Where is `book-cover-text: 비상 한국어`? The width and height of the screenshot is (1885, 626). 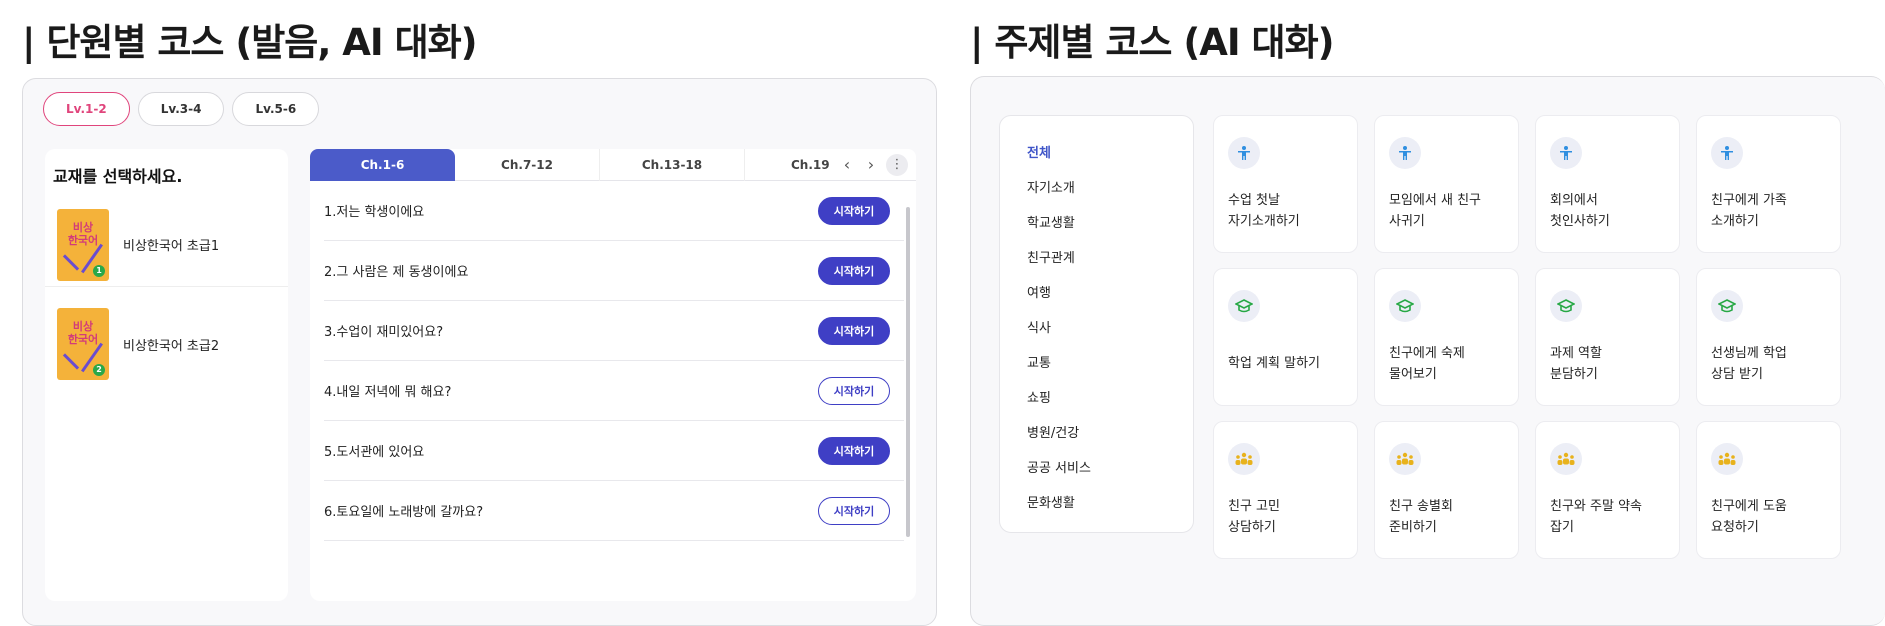
book-cover-text: 비상 한국어 is located at coordinates (83, 233).